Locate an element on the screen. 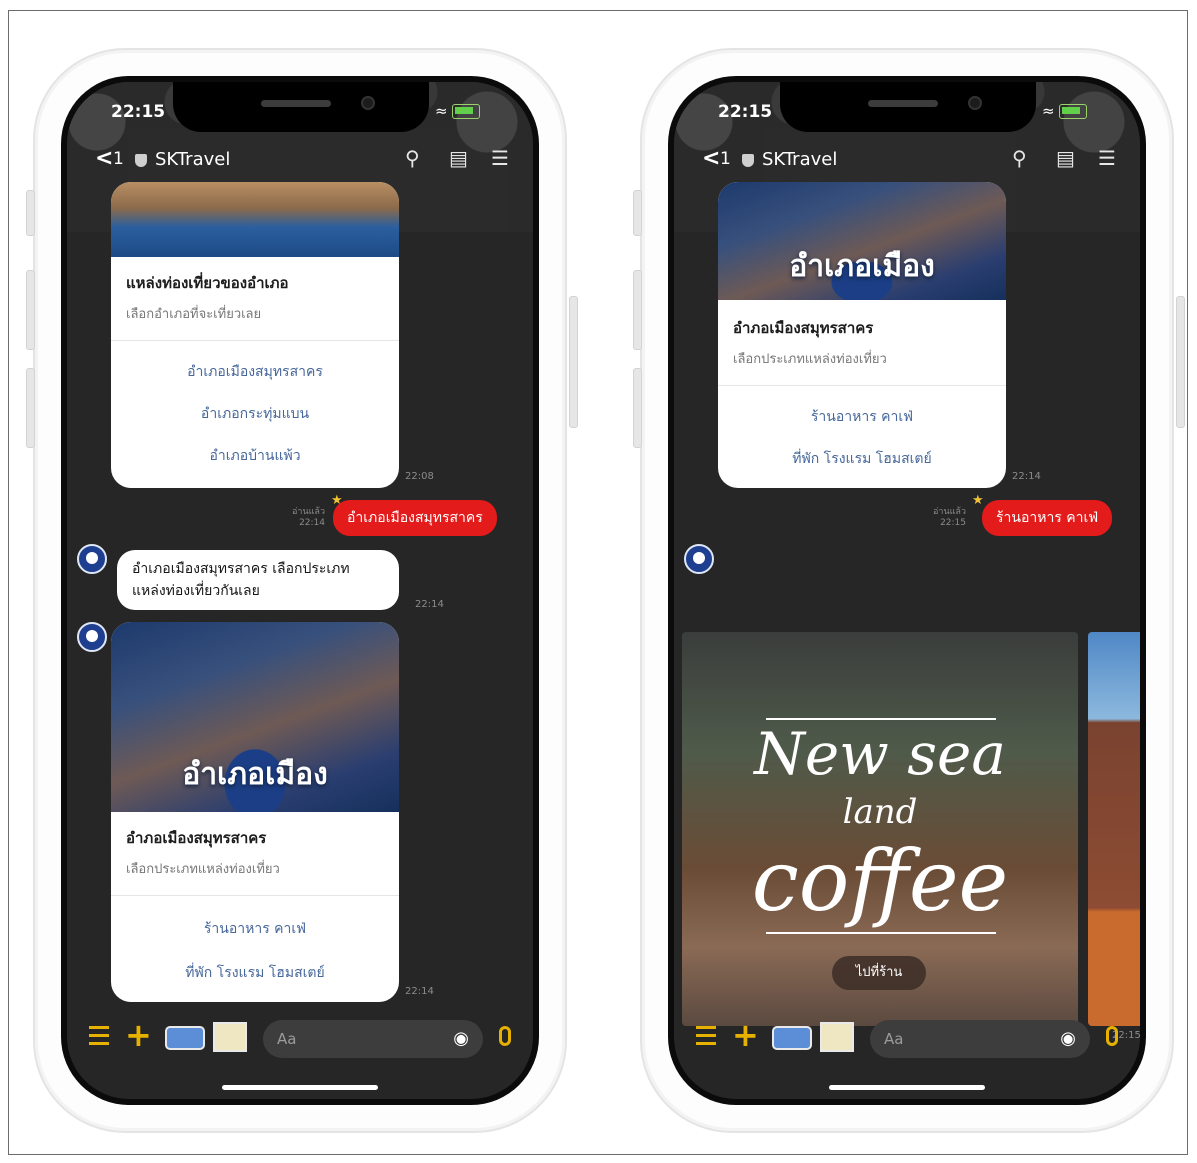 The width and height of the screenshot is (1197, 1163). card-action-ban-phaeo: อำเภอบ้านแพ้ว is located at coordinates (255, 456).